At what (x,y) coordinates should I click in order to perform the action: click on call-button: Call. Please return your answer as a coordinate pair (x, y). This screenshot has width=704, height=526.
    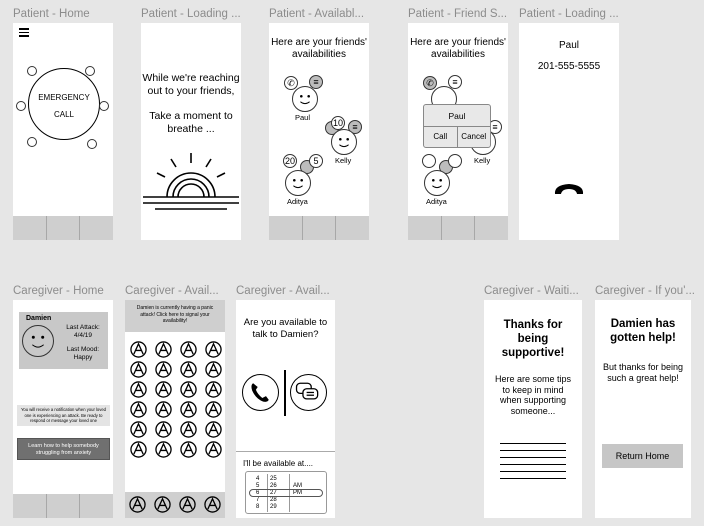
    Looking at the image, I should click on (441, 137).